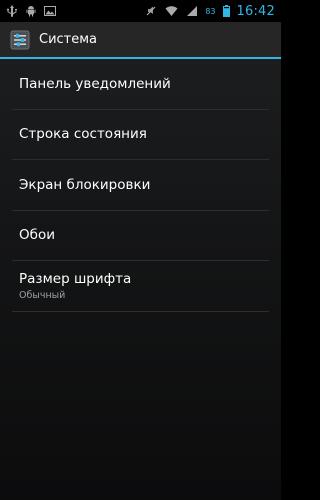  What do you see at coordinates (140, 40) in the screenshot?
I see `action-bar: Система` at bounding box center [140, 40].